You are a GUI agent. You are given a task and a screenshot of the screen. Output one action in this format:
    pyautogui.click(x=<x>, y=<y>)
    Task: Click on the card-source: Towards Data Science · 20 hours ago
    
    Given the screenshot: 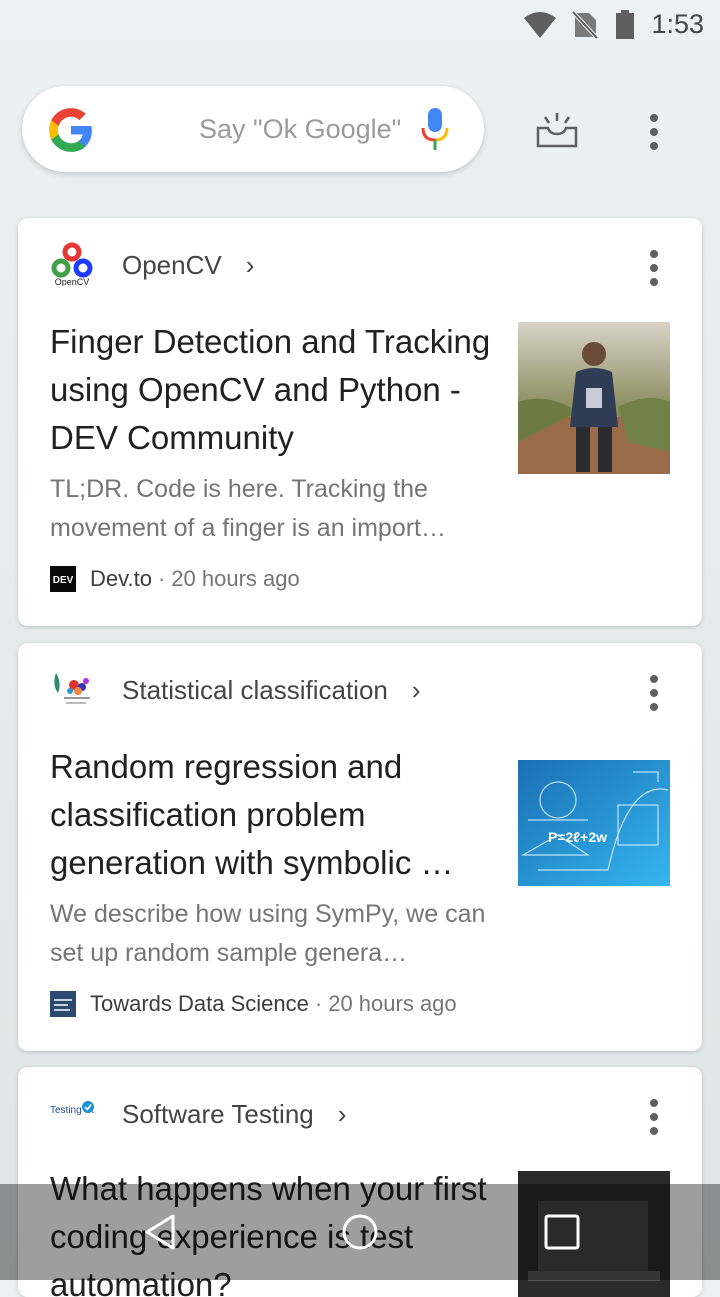 What is the action you would take?
    pyautogui.click(x=253, y=1004)
    